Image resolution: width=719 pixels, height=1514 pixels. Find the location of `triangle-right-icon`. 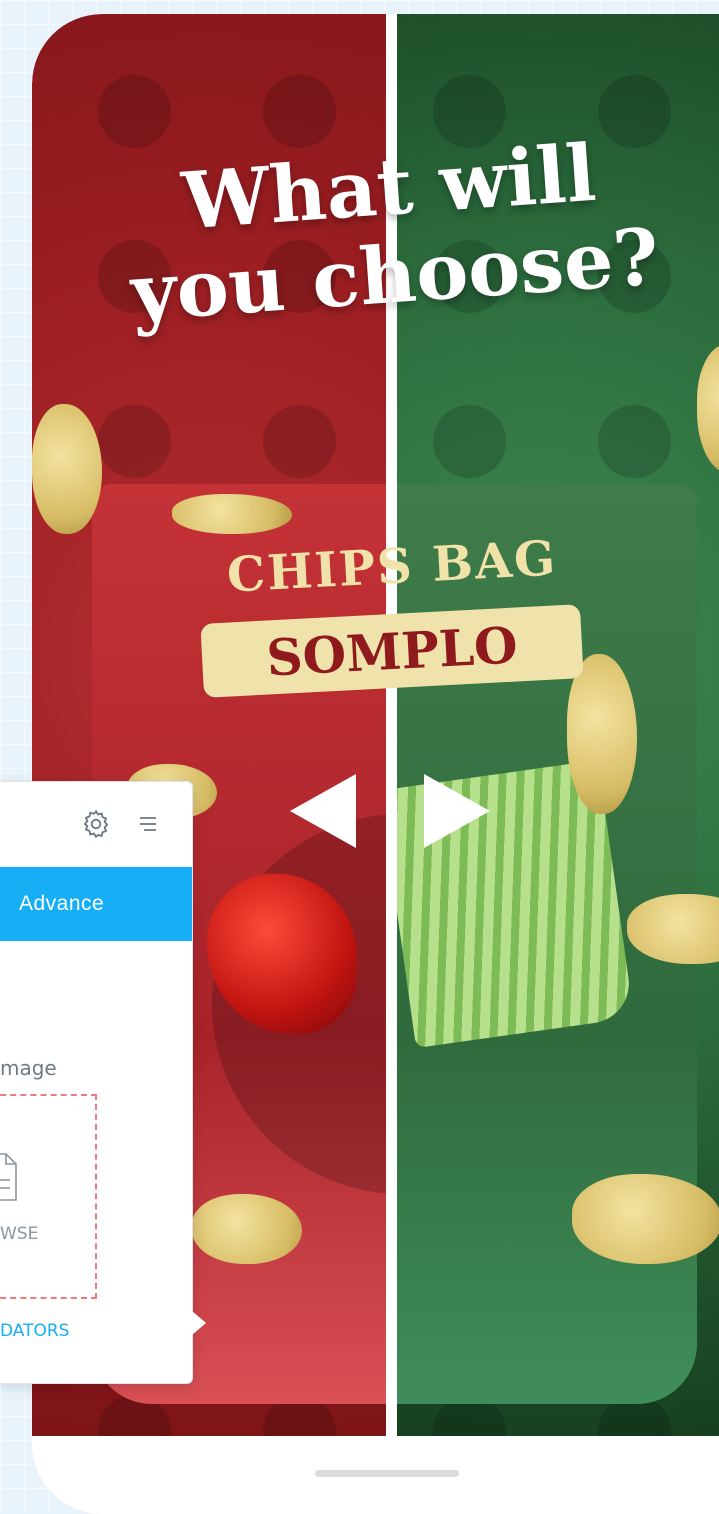

triangle-right-icon is located at coordinates (457, 811).